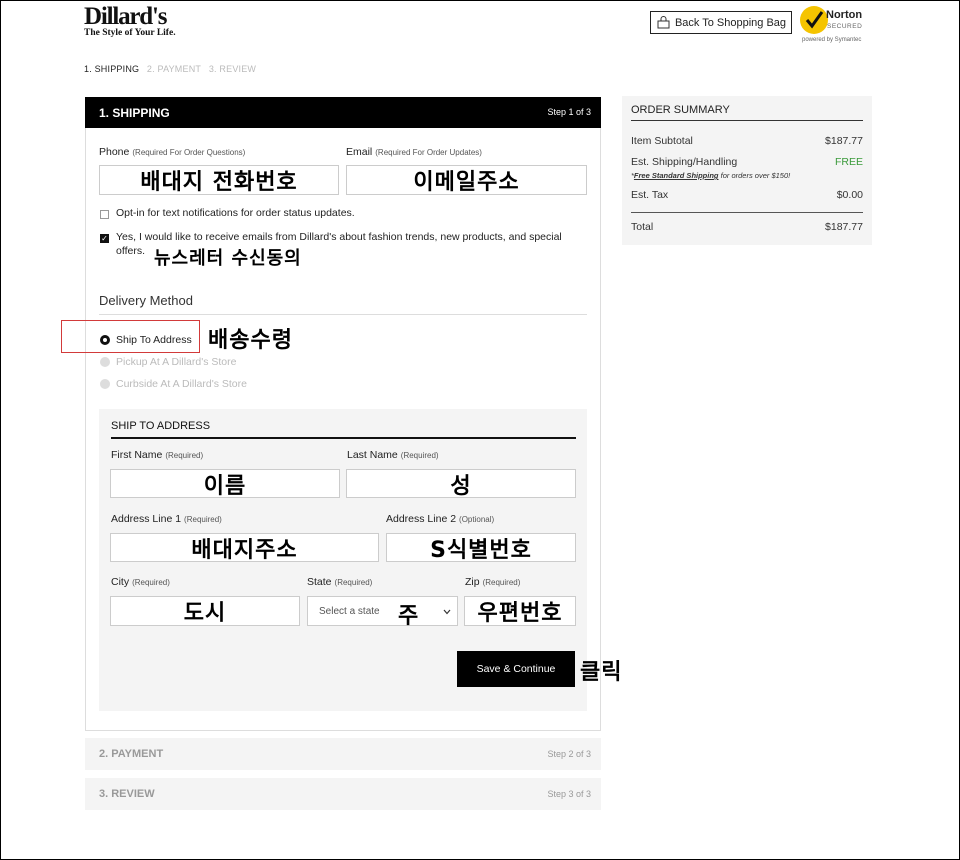  I want to click on city-required: (Required), so click(151, 582).